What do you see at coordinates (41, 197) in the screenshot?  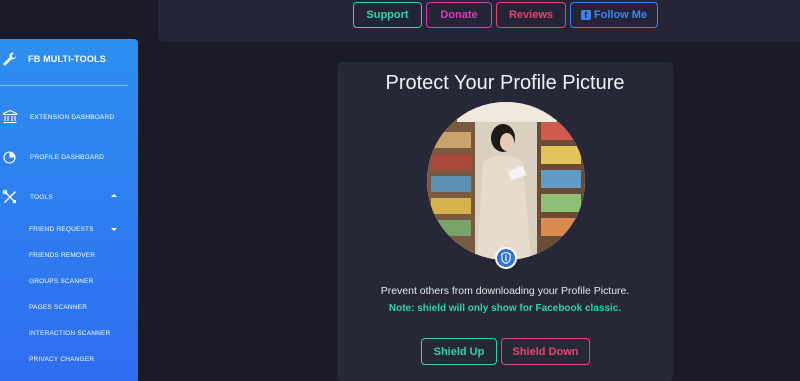 I see `sidebar-item-label: TOOLS` at bounding box center [41, 197].